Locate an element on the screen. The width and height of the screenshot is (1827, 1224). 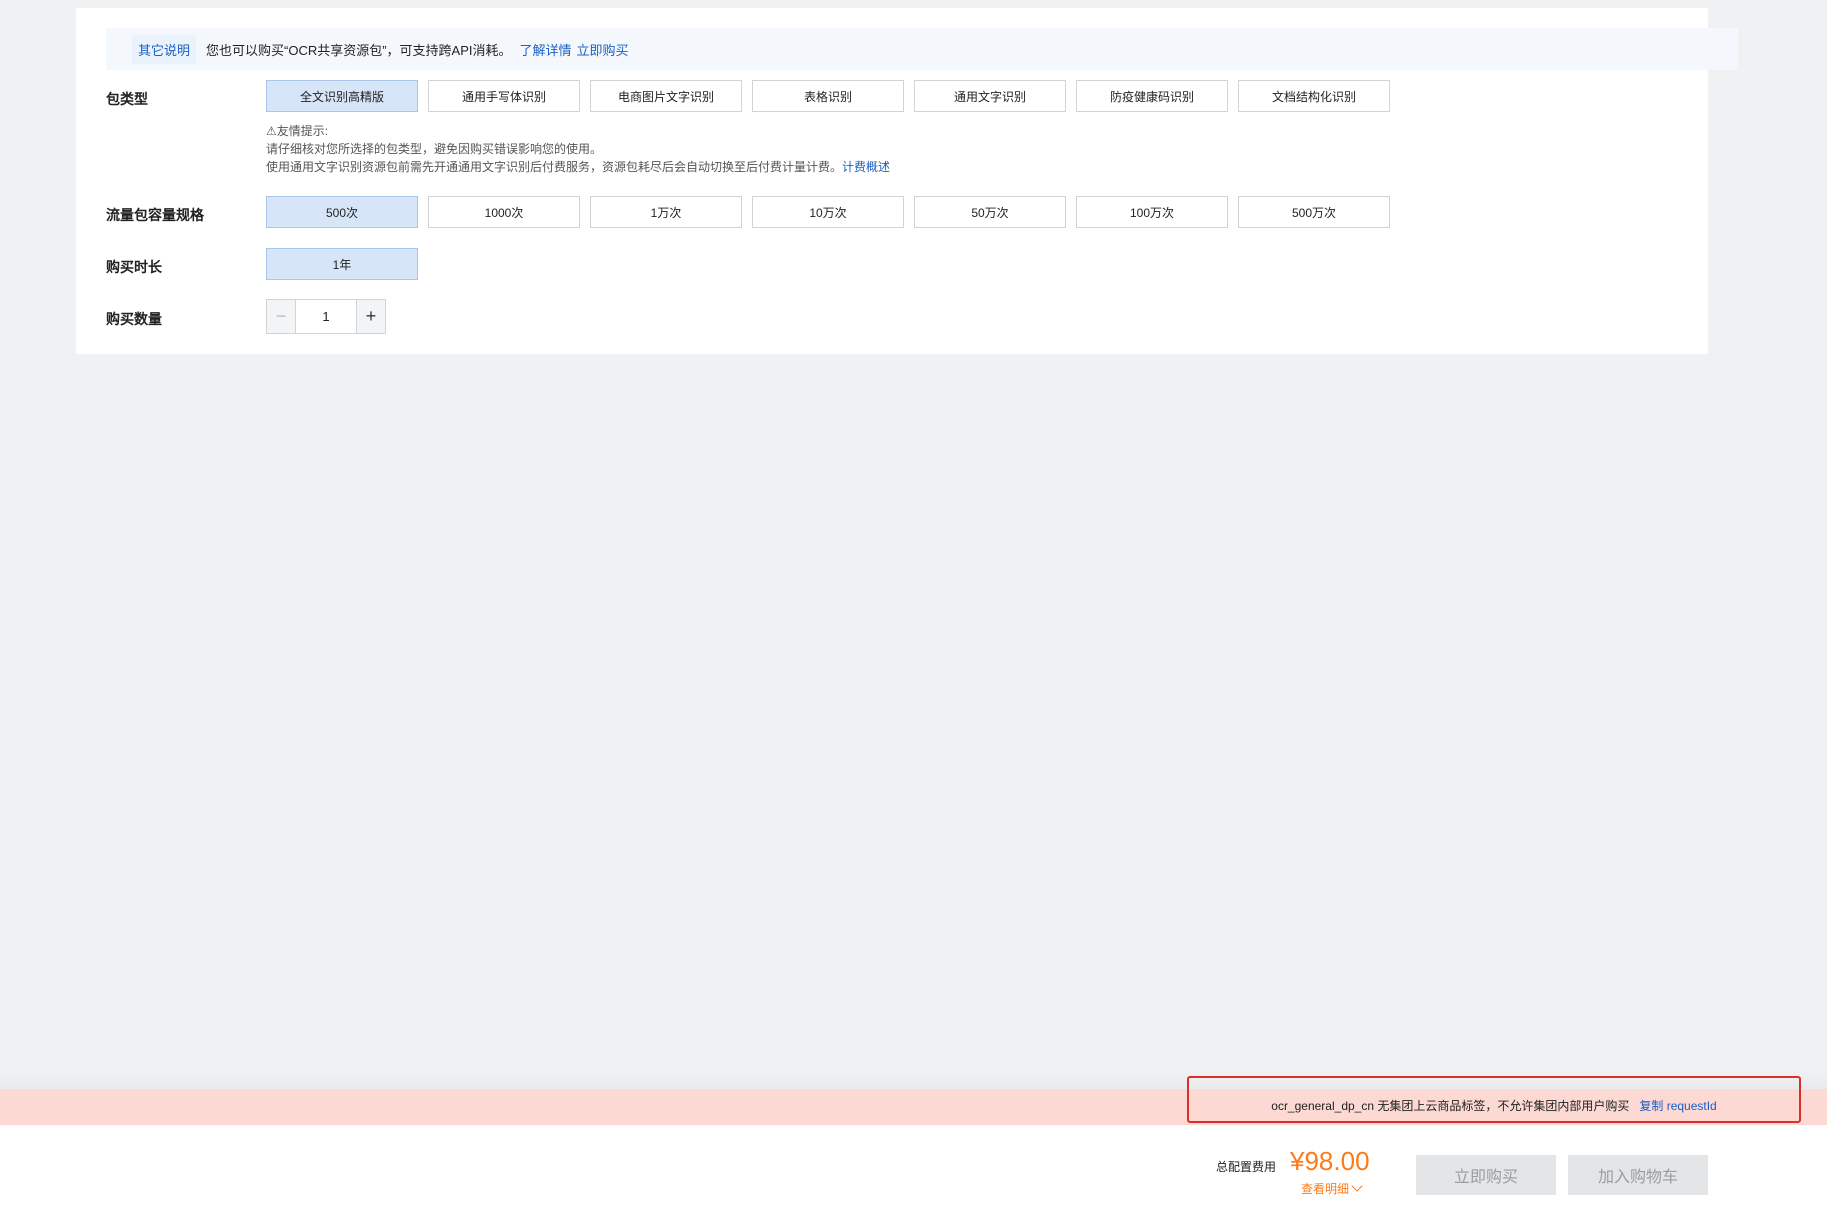
tips-title: ⚠友情提示: is located at coordinates (297, 131).